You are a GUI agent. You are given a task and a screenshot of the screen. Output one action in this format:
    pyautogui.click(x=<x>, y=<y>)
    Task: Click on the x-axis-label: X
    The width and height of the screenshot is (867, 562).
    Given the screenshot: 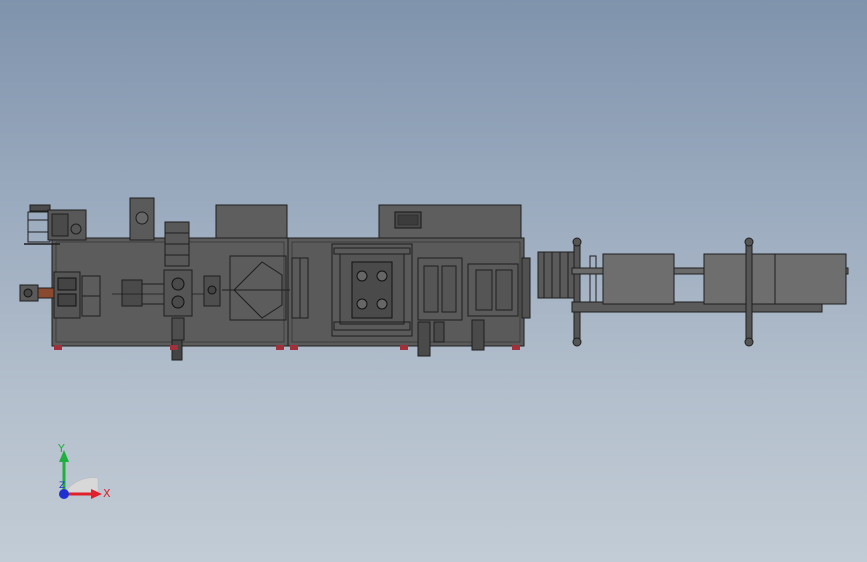 What is the action you would take?
    pyautogui.click(x=107, y=493)
    